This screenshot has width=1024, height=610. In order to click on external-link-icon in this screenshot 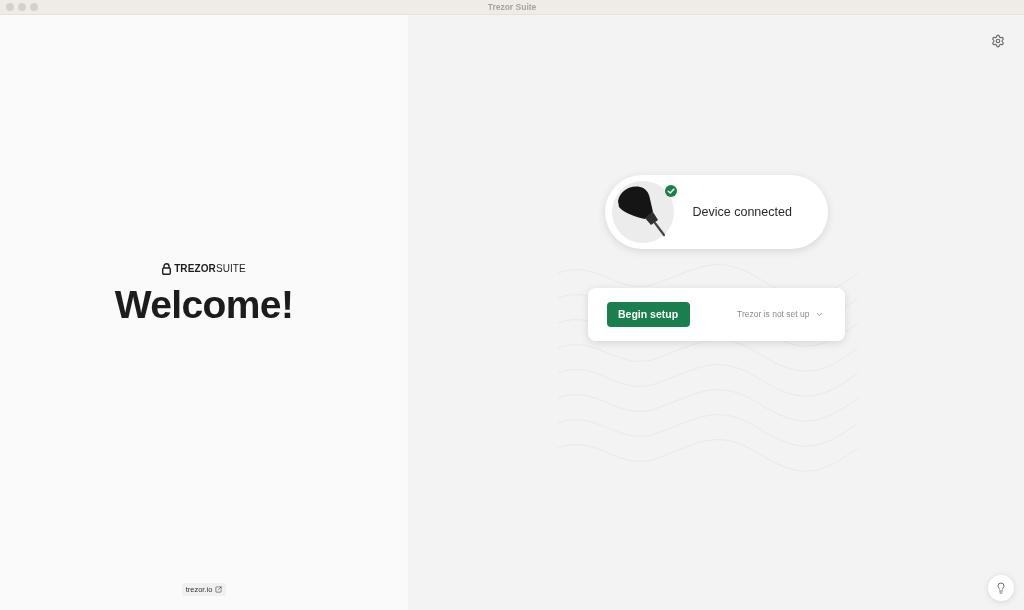, I will do `click(219, 589)`.